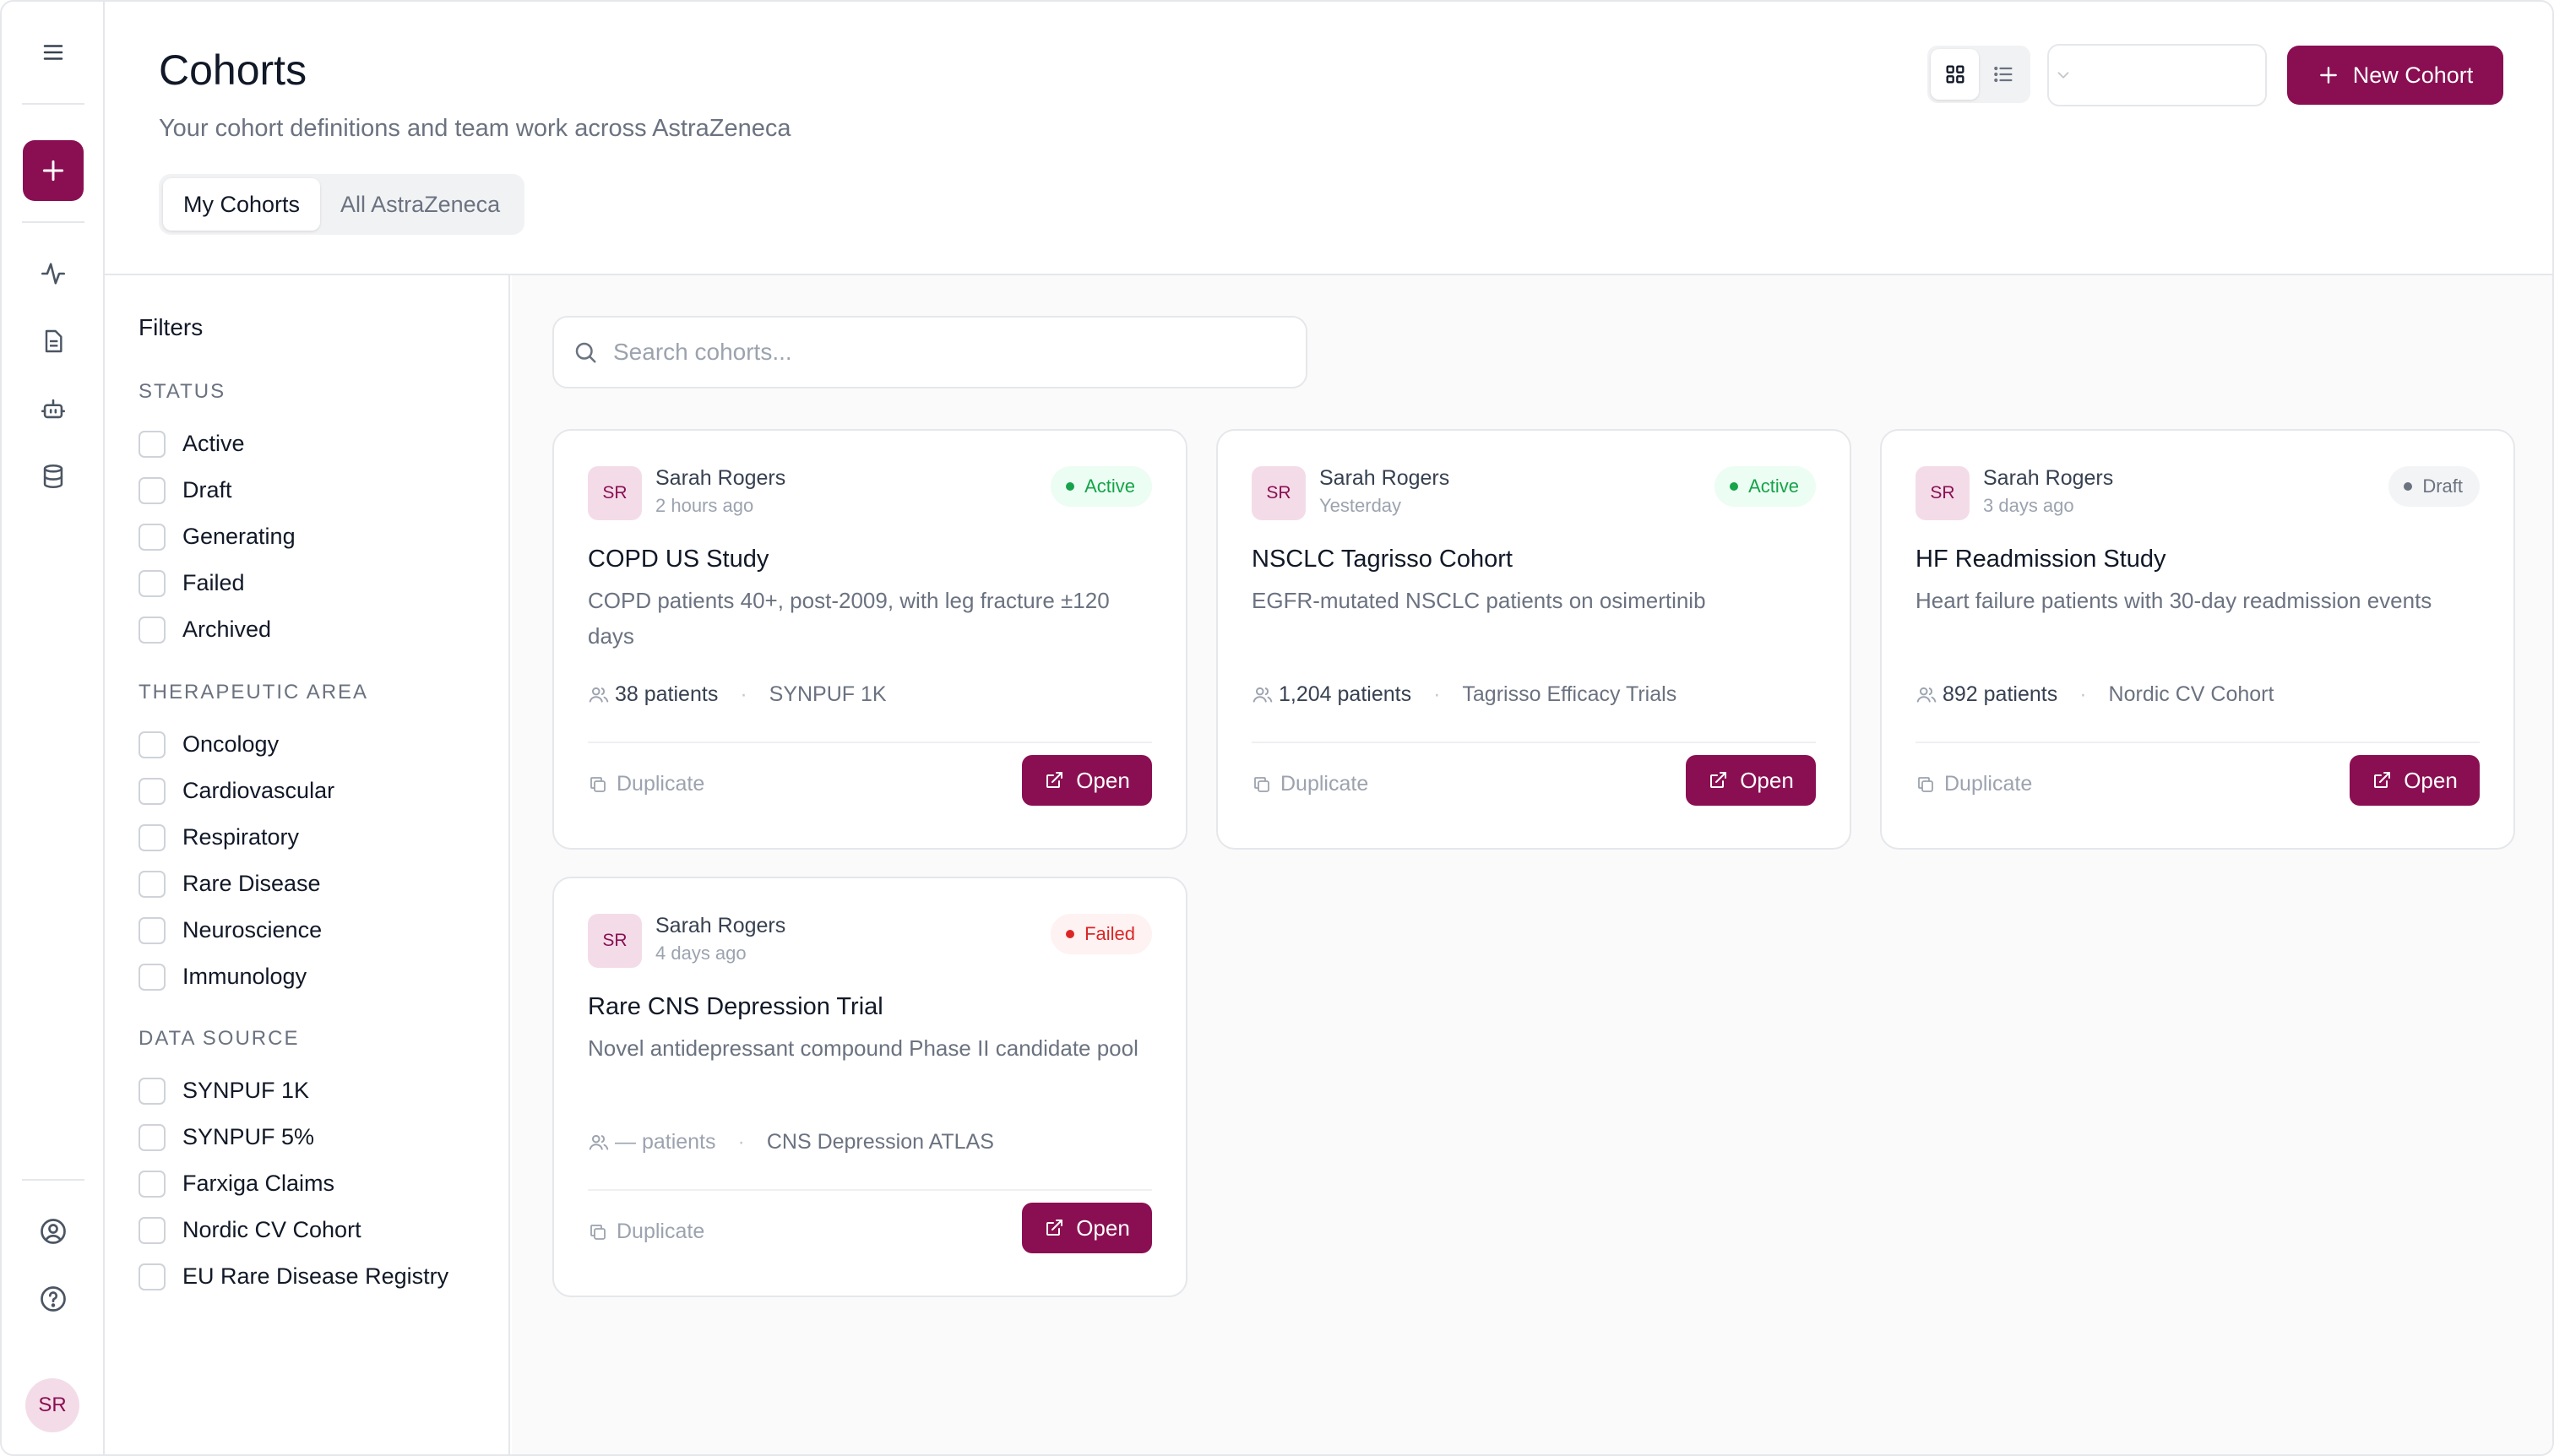 This screenshot has height=1456, width=2554. Describe the element at coordinates (53, 1231) in the screenshot. I see `user-circle-icon` at that location.